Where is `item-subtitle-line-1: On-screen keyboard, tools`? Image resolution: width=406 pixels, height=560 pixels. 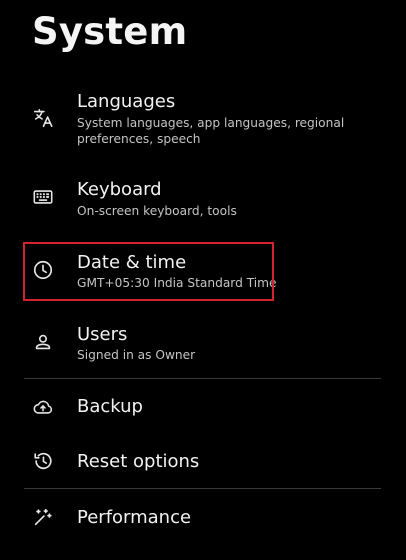
item-subtitle-line-1: On-screen keyboard, tools is located at coordinates (157, 211).